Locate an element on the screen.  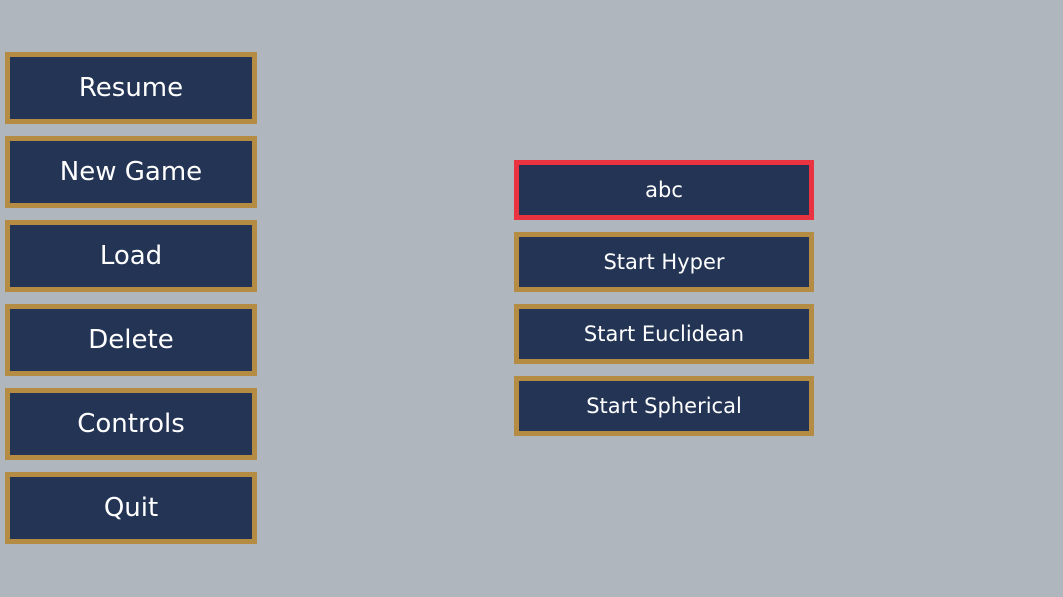
start-hyper-button: Start Hyper is located at coordinates (664, 262).